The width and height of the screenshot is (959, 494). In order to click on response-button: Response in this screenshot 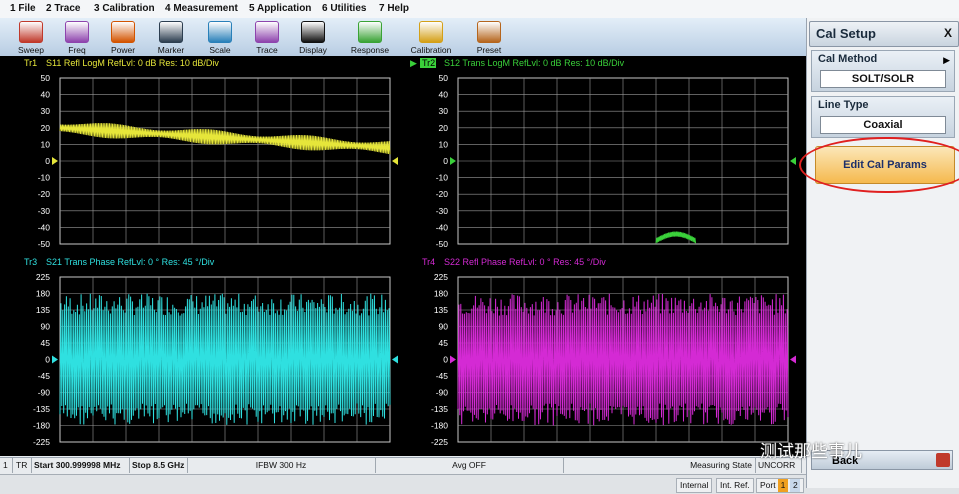, I will do `click(370, 37)`.